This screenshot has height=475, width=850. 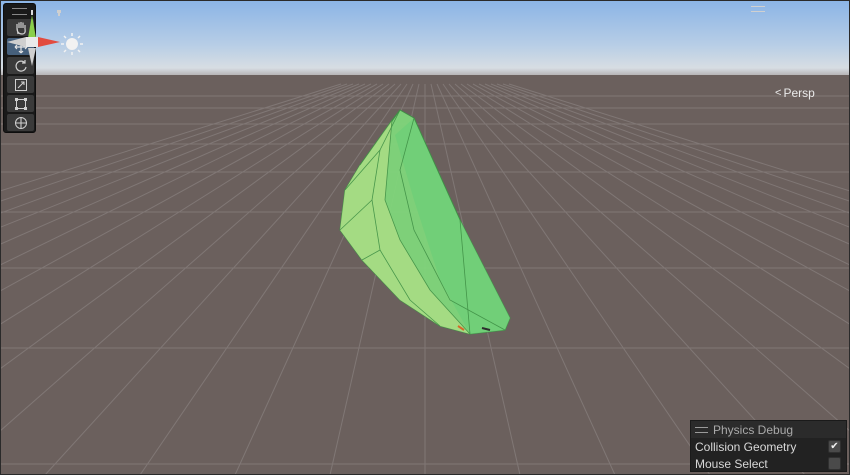 I want to click on orientation-gizmo, so click(x=42, y=37).